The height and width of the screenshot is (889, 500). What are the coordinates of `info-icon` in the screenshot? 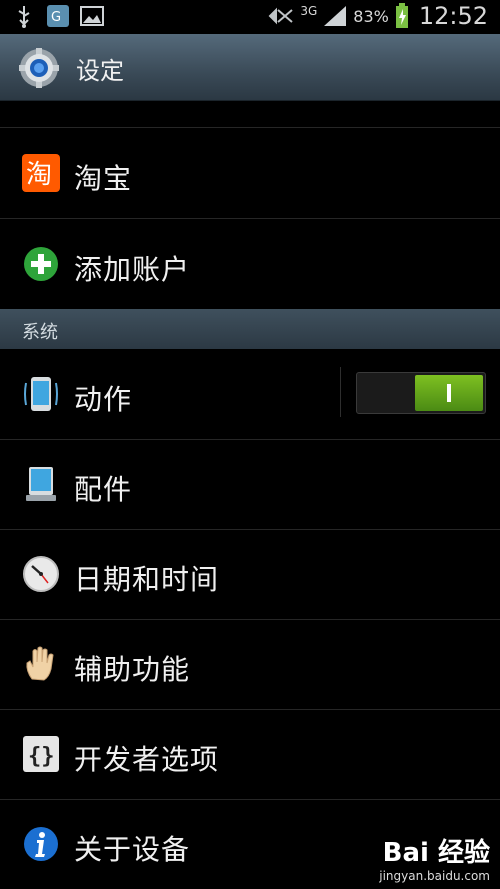 It's located at (41, 844).